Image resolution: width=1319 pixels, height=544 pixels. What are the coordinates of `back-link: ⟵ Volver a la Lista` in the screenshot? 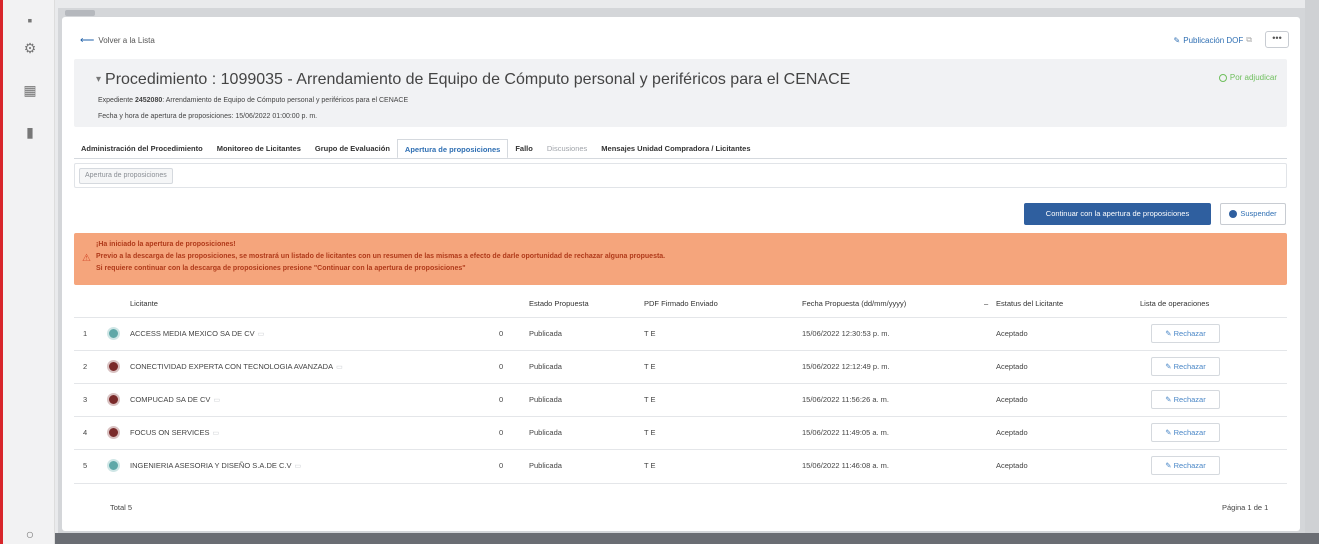 It's located at (117, 40).